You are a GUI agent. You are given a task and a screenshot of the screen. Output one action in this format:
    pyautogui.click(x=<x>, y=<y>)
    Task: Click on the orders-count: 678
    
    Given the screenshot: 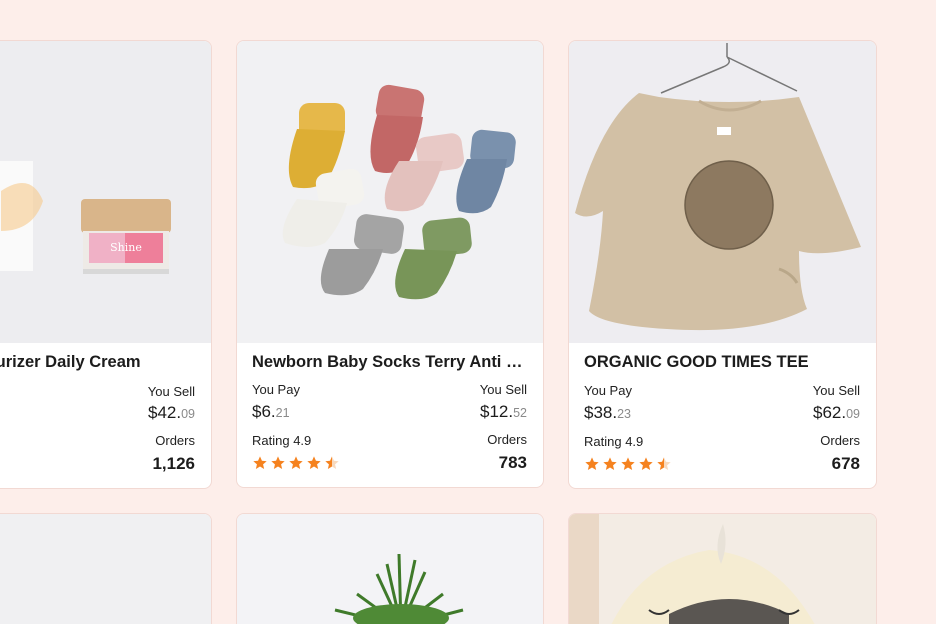 What is the action you would take?
    pyautogui.click(x=845, y=463)
    